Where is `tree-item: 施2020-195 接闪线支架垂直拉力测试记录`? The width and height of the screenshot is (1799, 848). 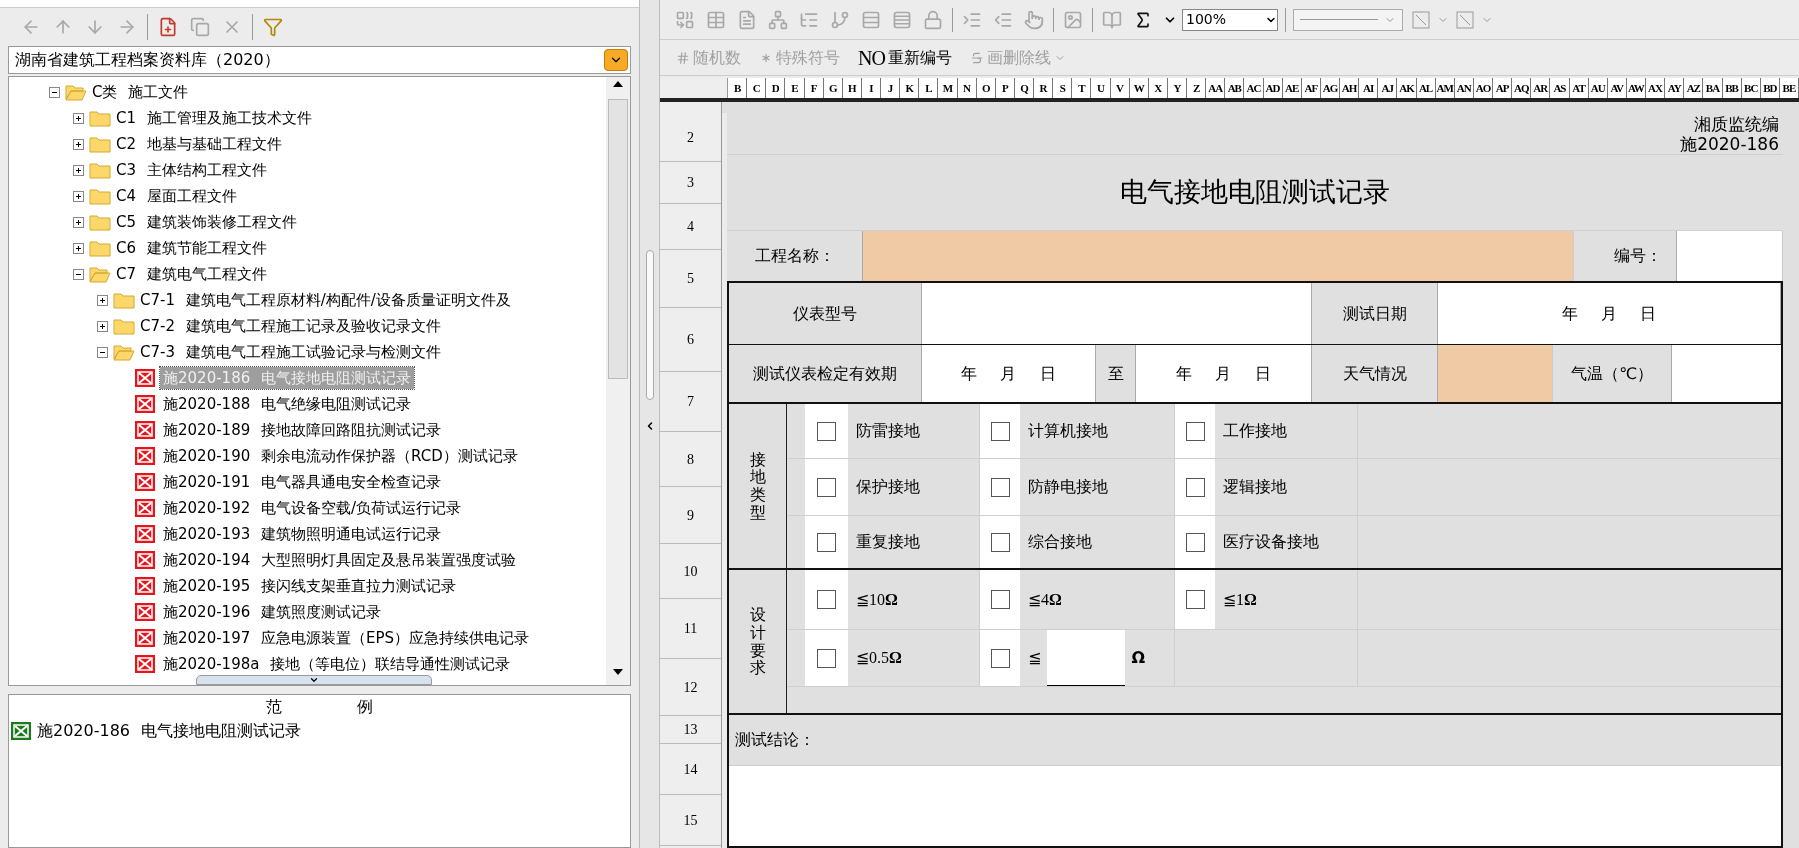 tree-item: 施2020-195 接闪线支架垂直拉力测试记录 is located at coordinates (309, 586).